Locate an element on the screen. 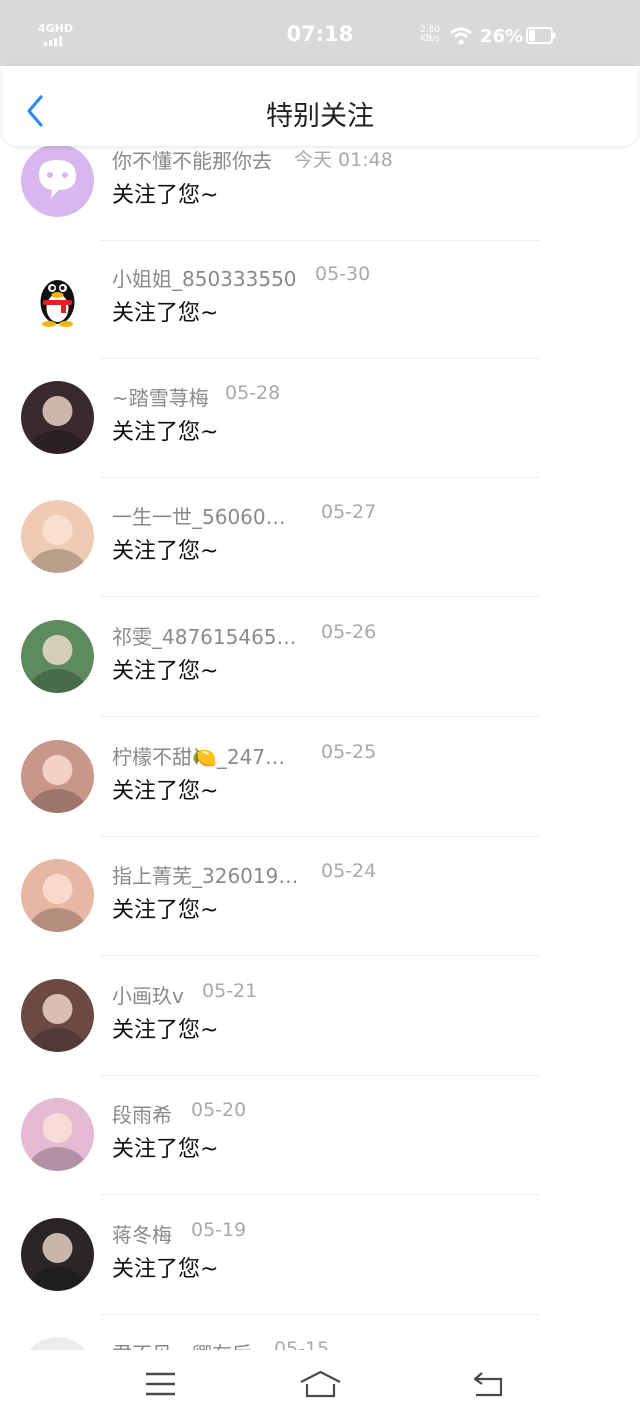 The image size is (640, 1422). timestamp: 05-20 is located at coordinates (219, 1110).